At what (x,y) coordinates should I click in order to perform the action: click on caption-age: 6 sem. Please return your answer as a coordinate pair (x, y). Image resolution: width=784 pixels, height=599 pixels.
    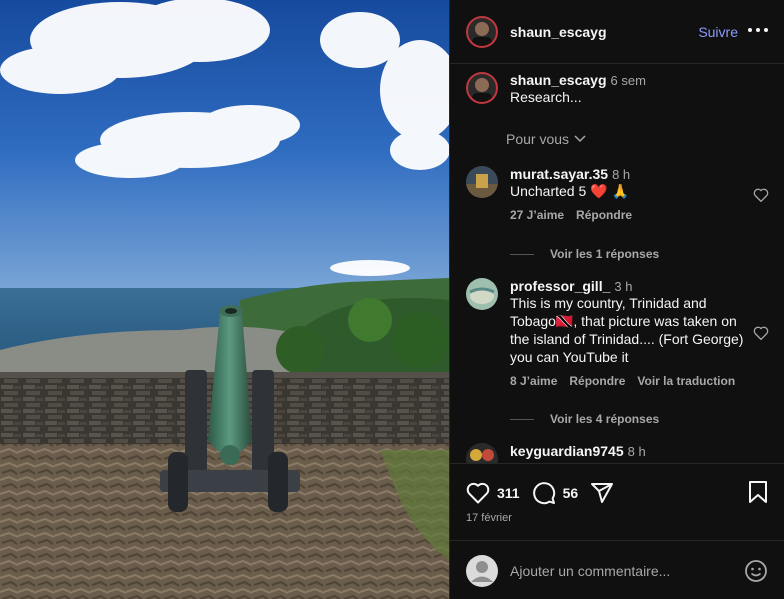
    Looking at the image, I should click on (628, 80).